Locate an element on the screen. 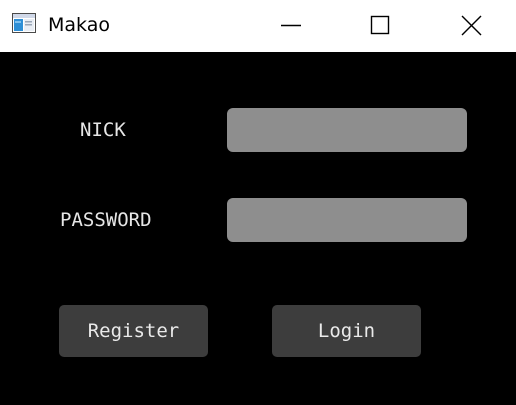 This screenshot has height=405, width=516. register-button: Register is located at coordinates (133, 331).